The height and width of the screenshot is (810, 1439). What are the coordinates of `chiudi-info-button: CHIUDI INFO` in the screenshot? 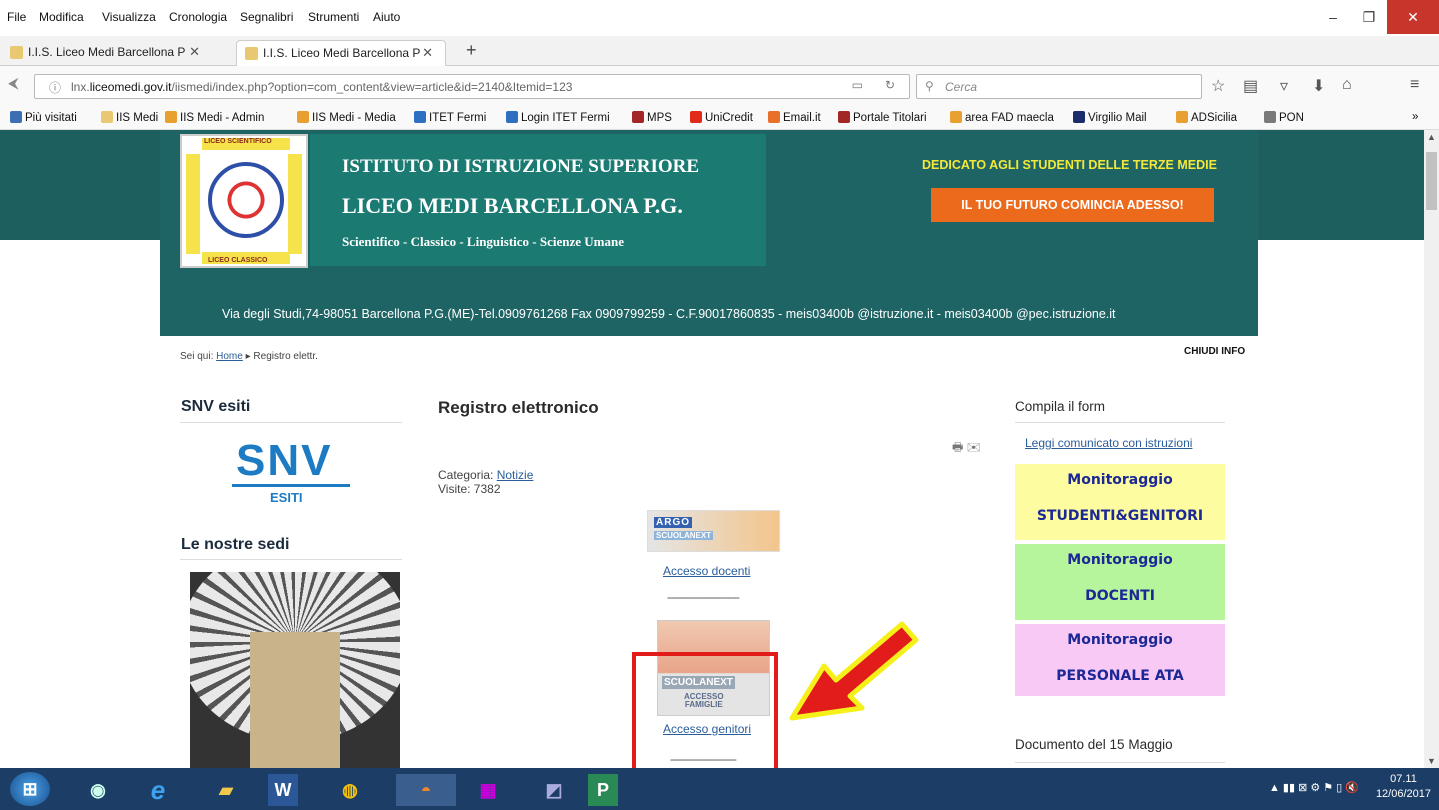 It's located at (1214, 351).